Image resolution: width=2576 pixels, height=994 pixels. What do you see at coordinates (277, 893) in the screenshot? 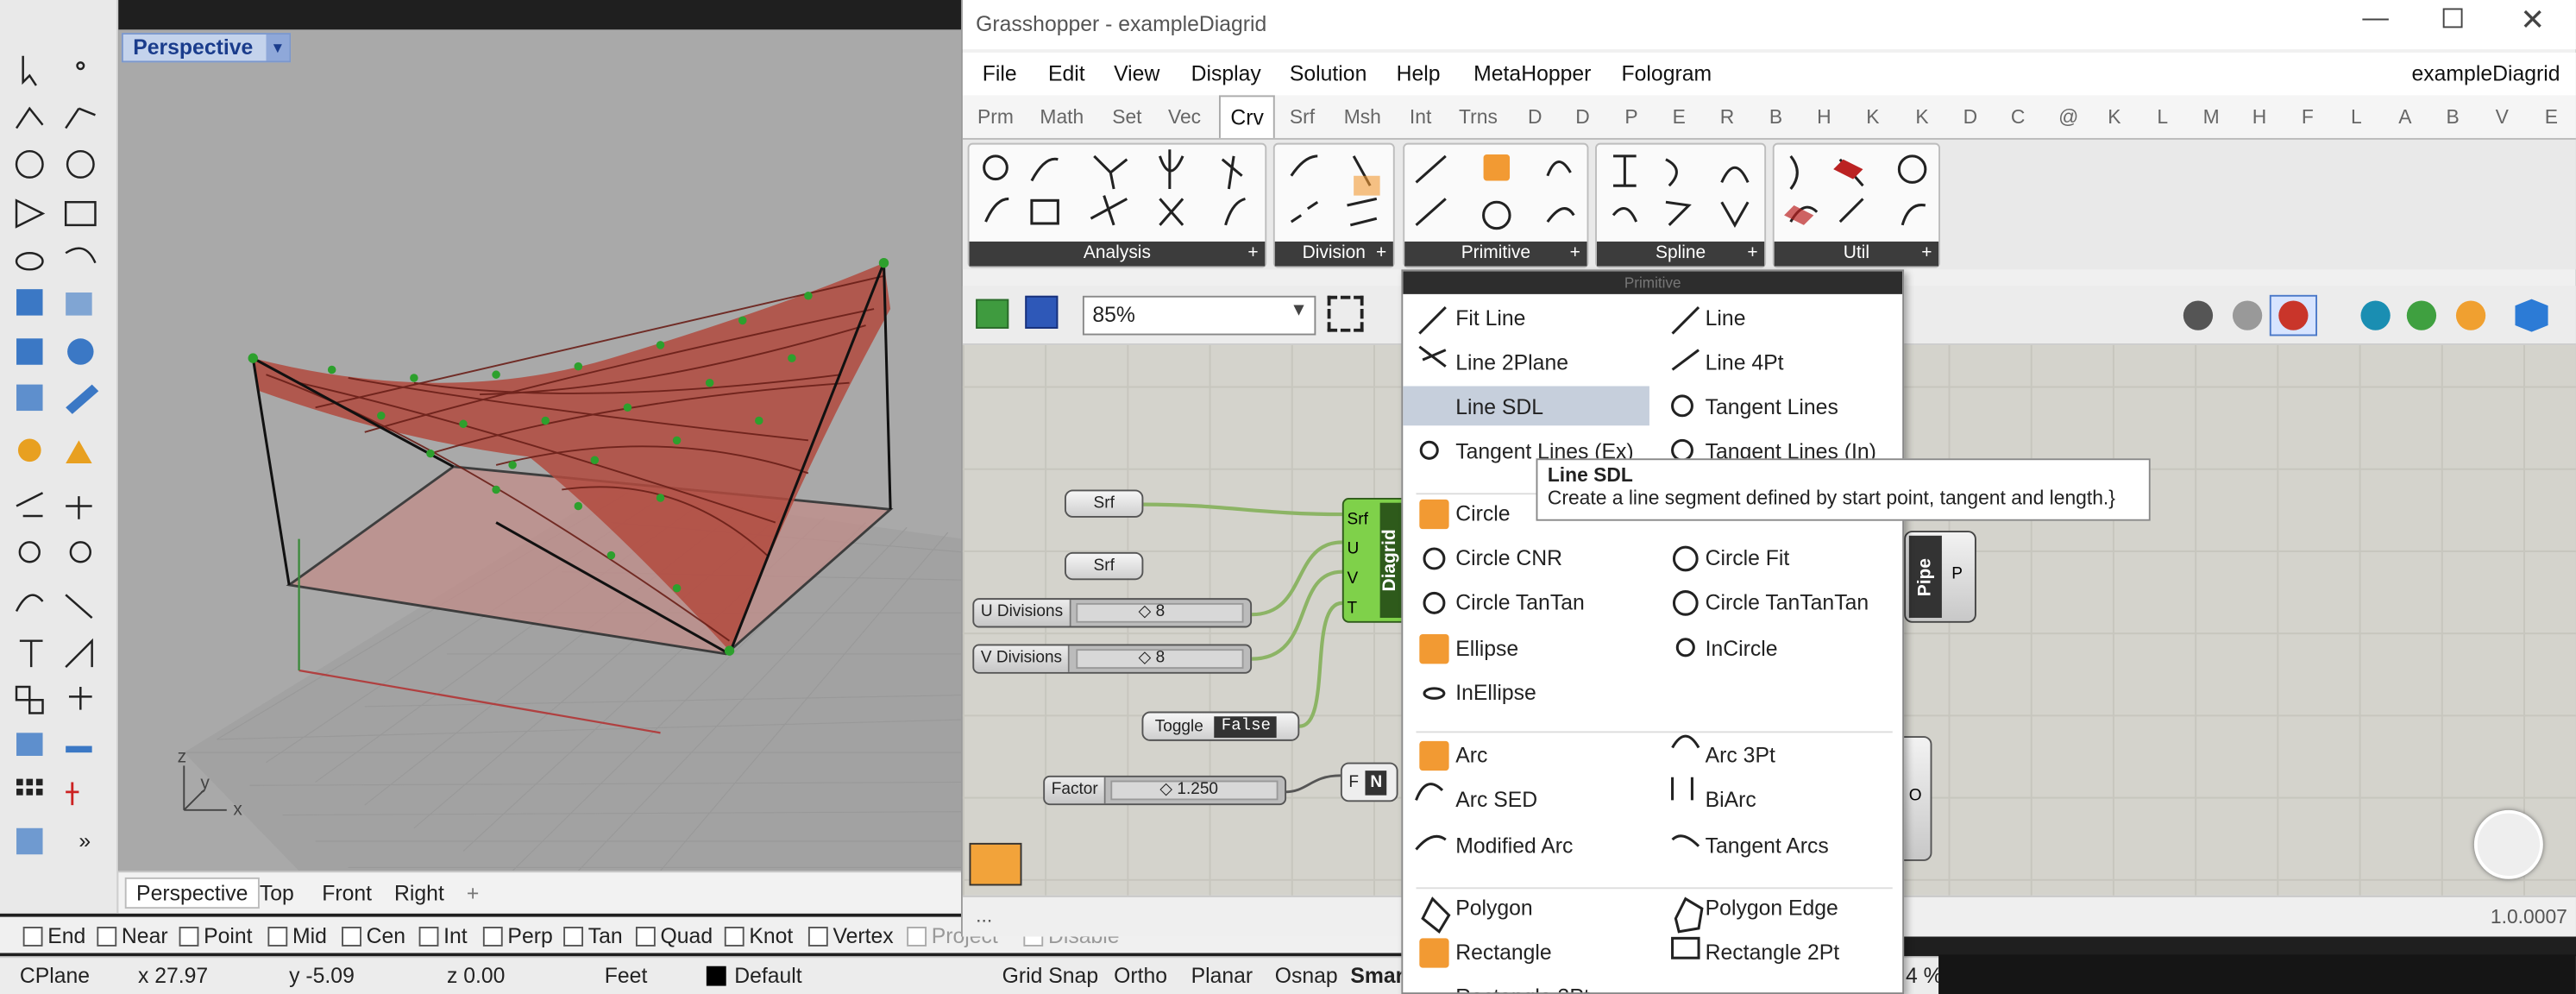
I see `viewport-tab-top: Top` at bounding box center [277, 893].